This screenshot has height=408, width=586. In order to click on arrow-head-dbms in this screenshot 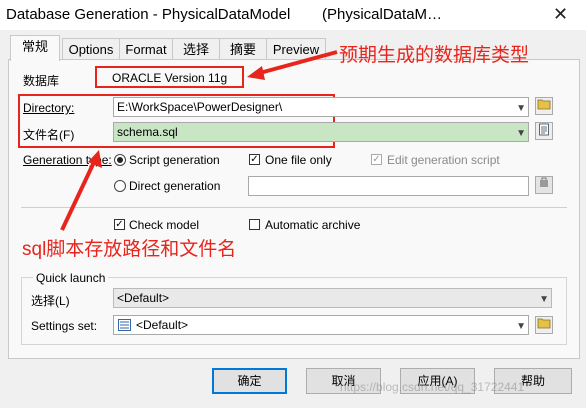, I will do `click(256, 73)`.